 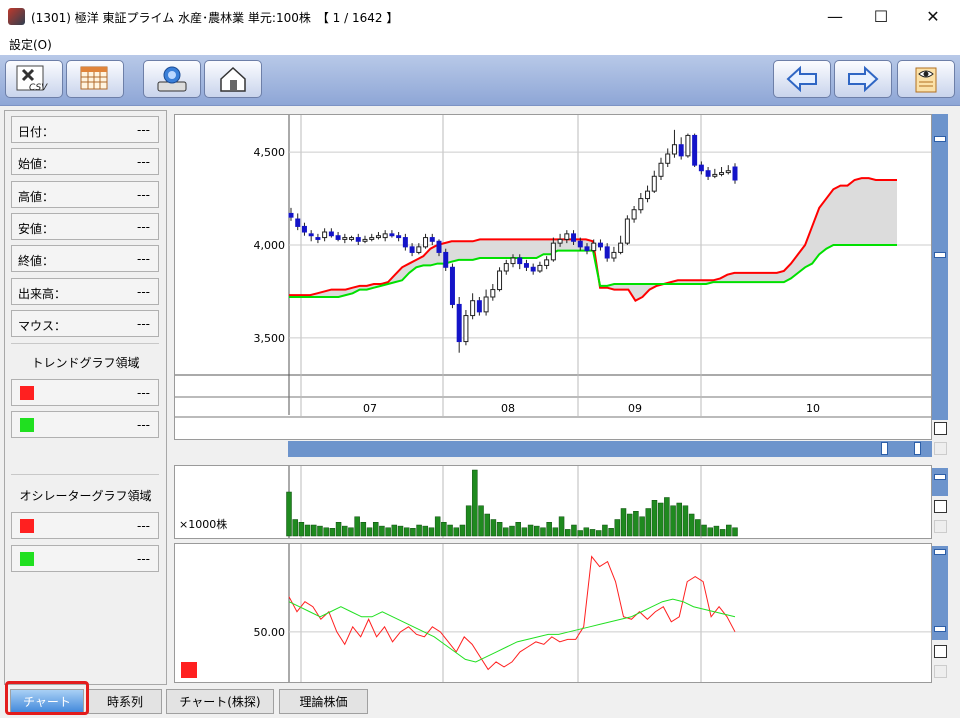 I want to click on oscillator-area-title: オシレーターグラフ領域, so click(x=85, y=496).